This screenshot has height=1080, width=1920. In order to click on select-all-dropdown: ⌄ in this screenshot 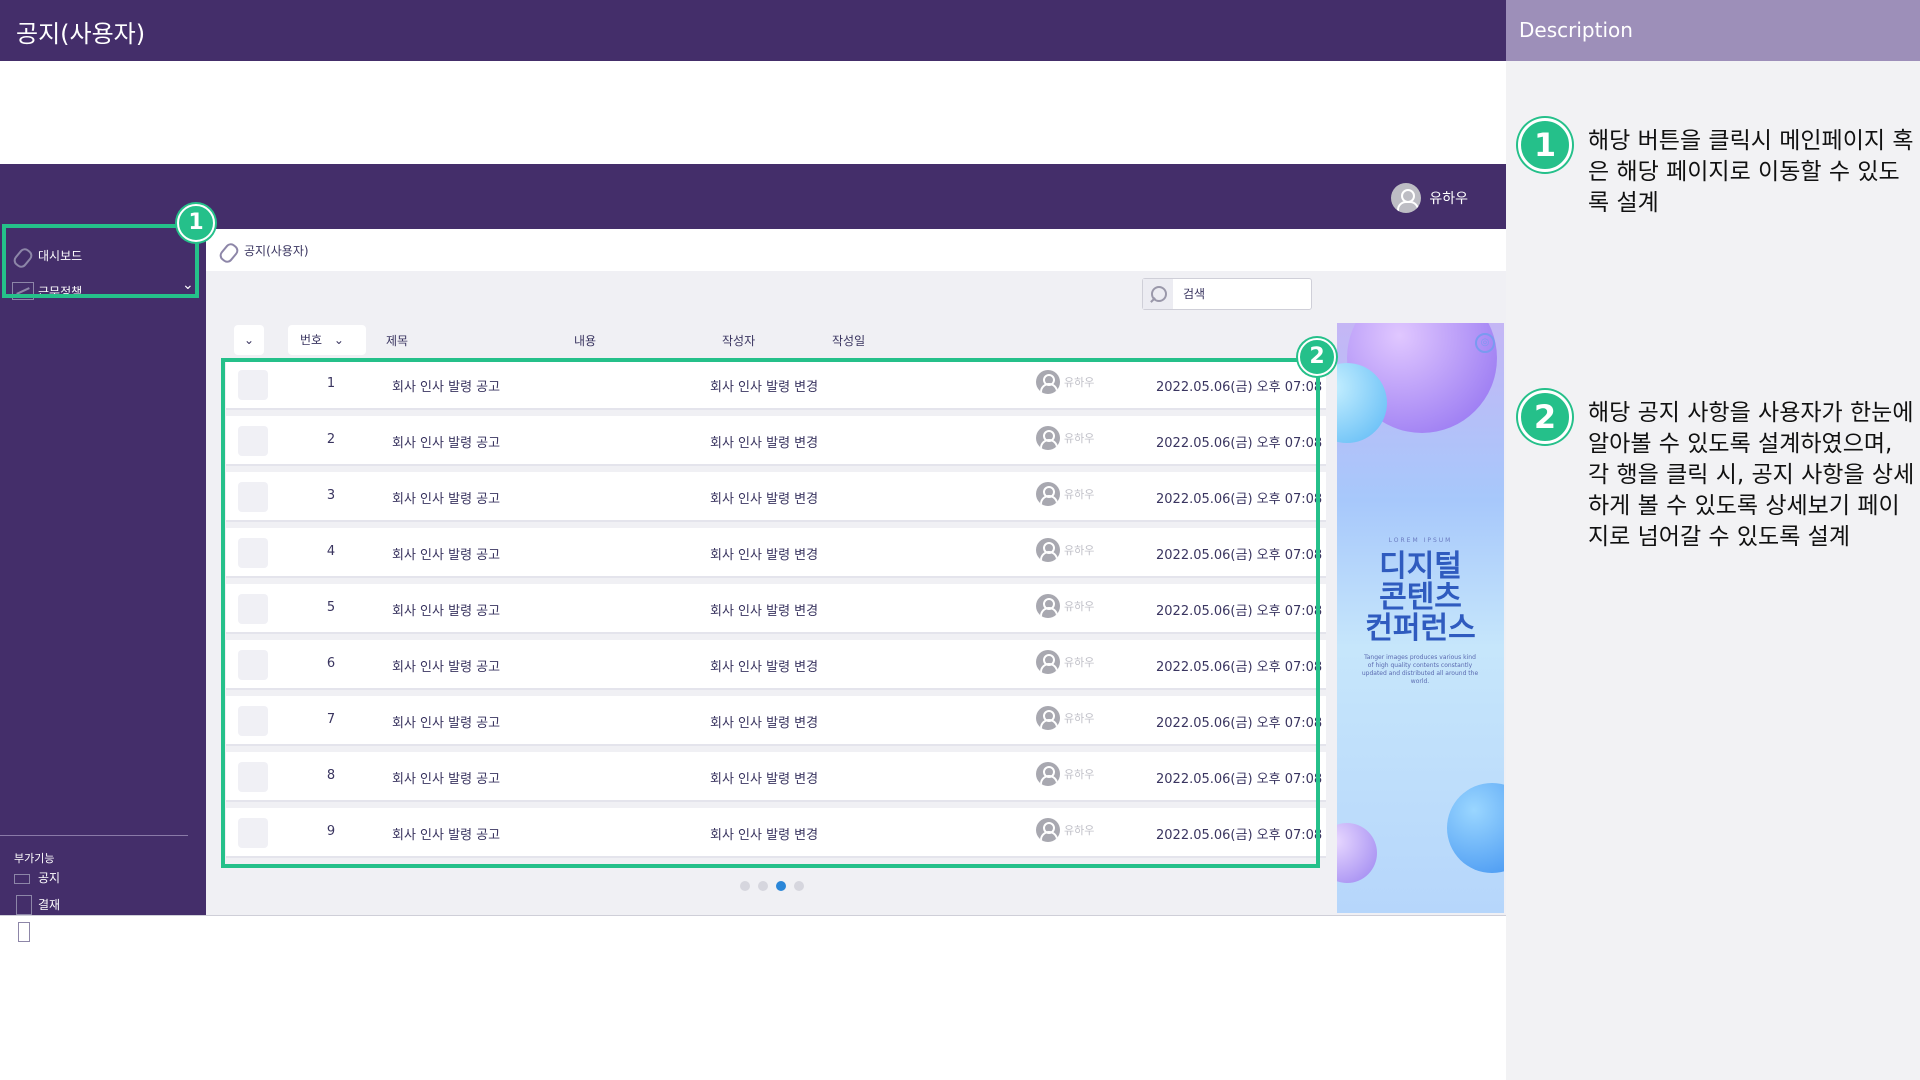, I will do `click(249, 340)`.